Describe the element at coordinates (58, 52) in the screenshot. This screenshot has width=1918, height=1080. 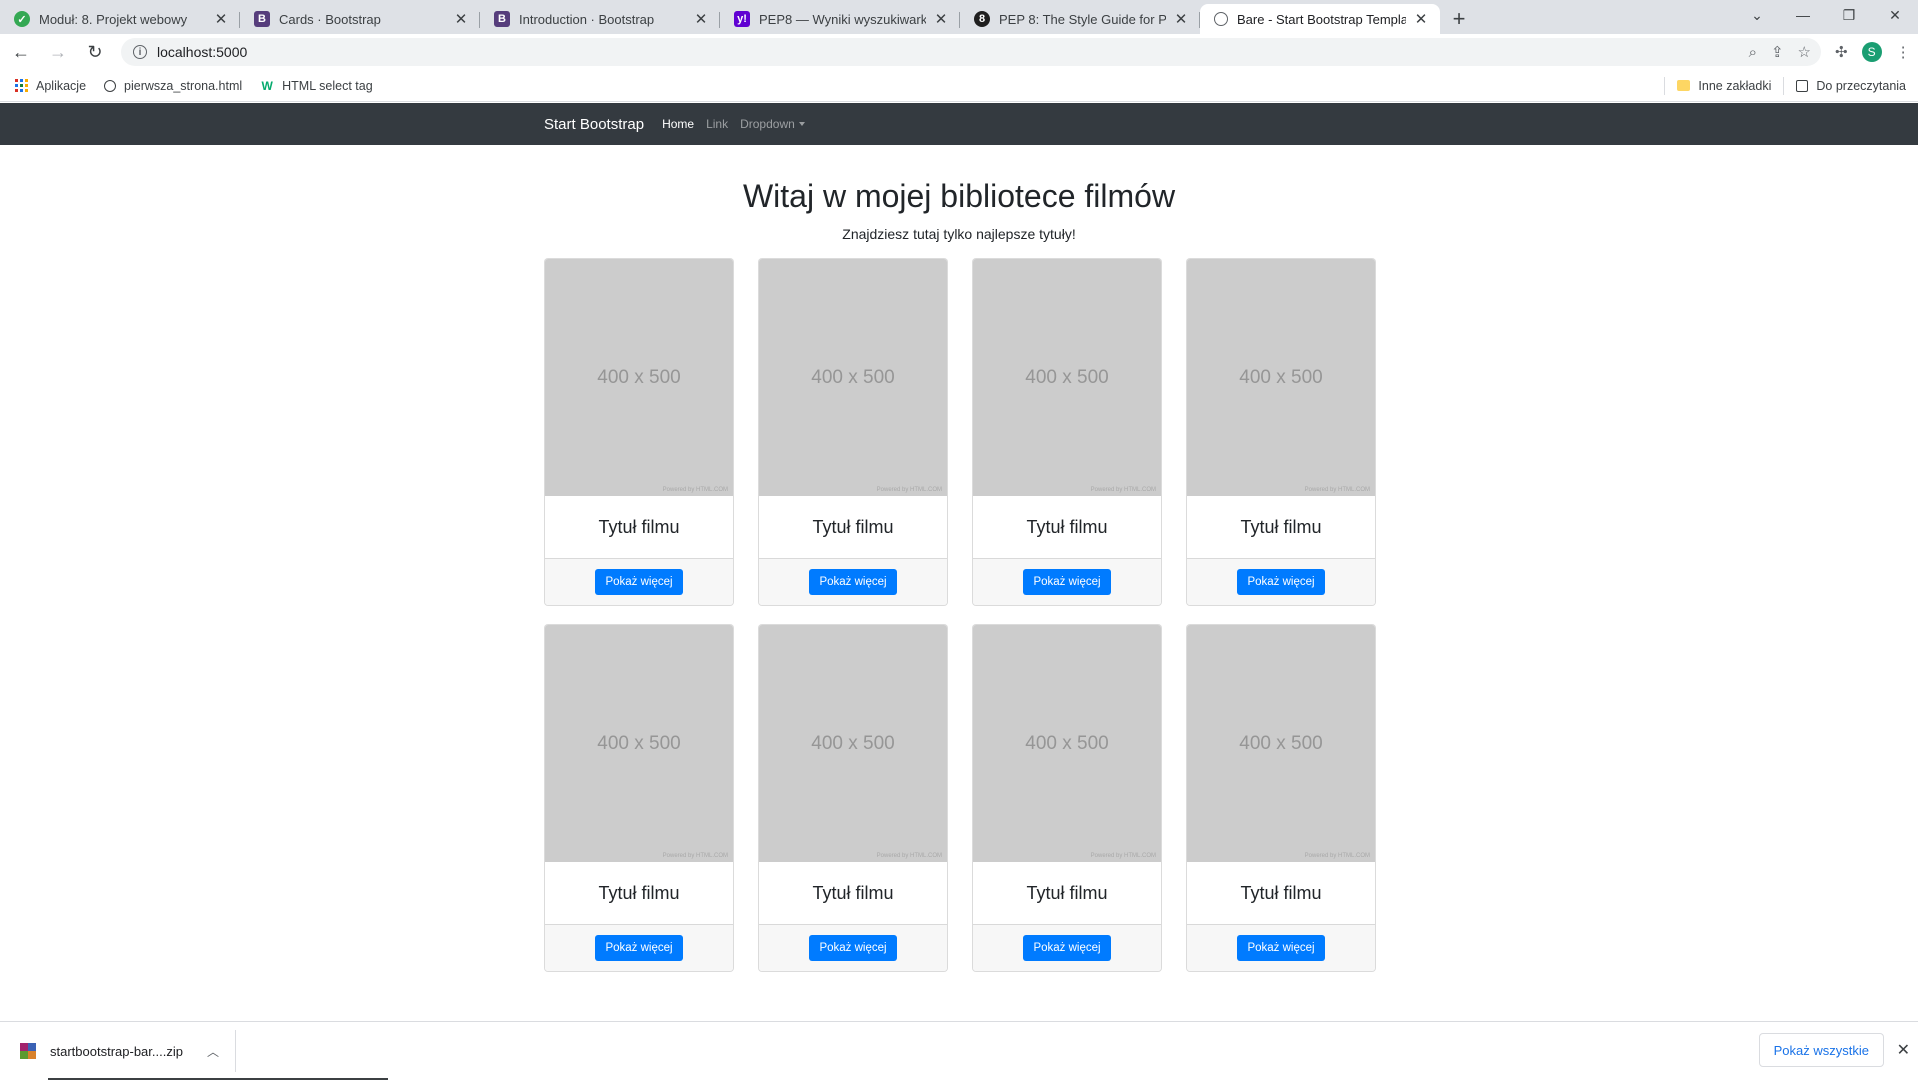
I see `forward-icon: →` at that location.